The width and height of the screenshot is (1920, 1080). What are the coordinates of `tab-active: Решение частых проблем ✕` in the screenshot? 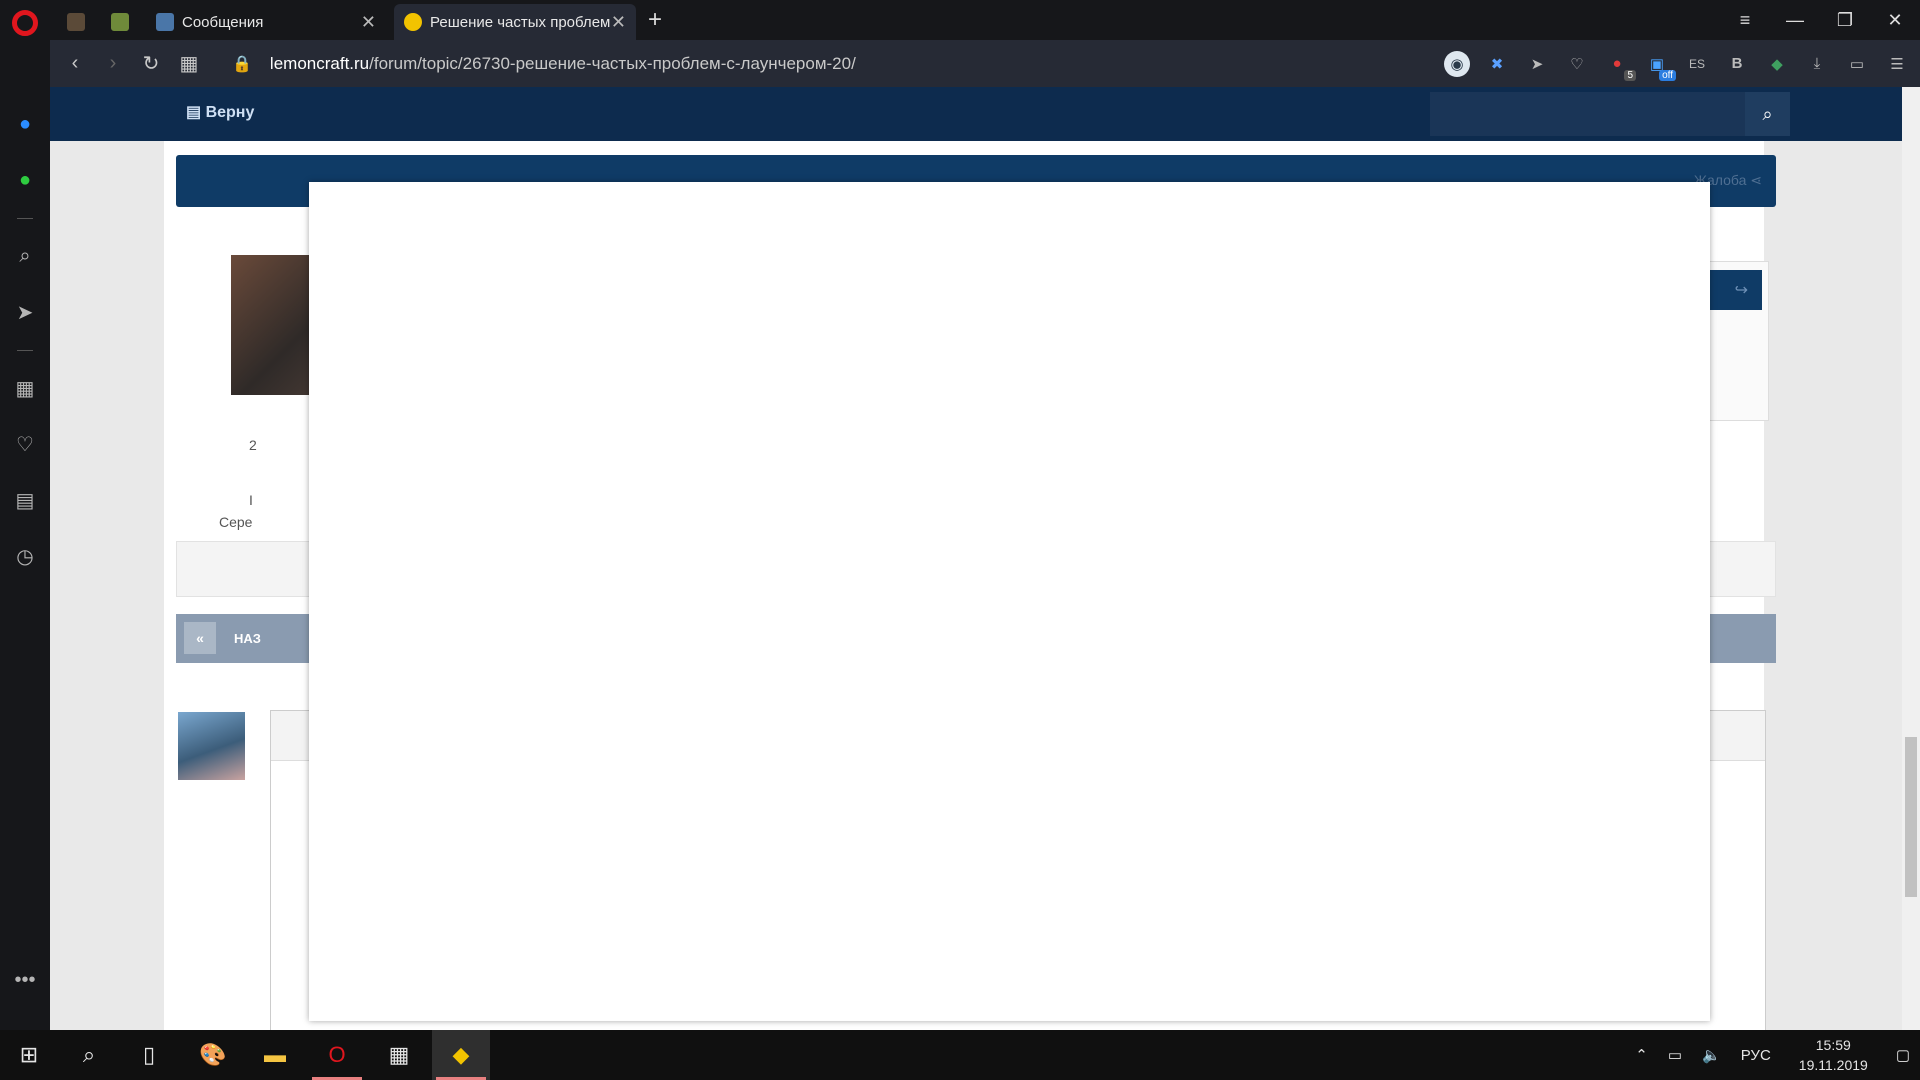 It's located at (515, 22).